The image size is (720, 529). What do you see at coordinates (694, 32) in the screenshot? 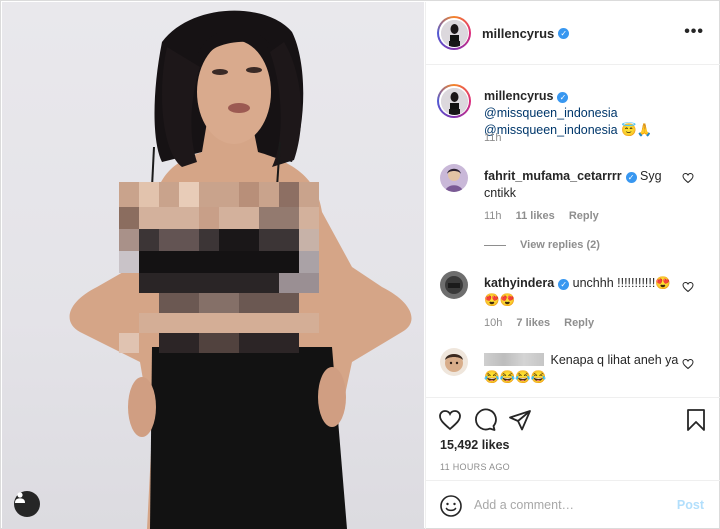
I see `more-options-icon: •••` at bounding box center [694, 32].